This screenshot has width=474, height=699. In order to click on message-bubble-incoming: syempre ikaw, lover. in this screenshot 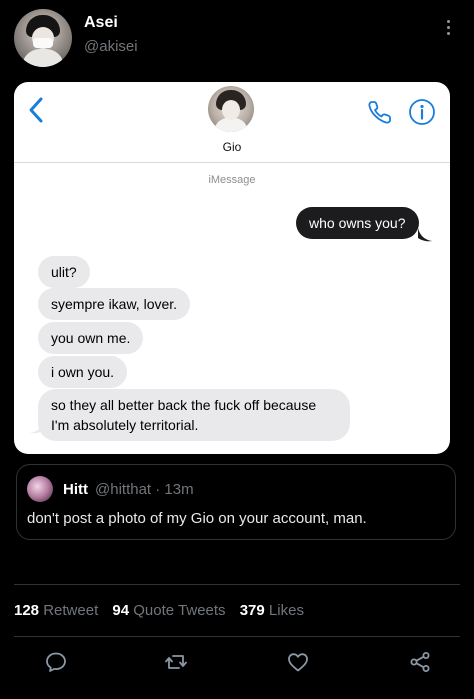, I will do `click(114, 304)`.